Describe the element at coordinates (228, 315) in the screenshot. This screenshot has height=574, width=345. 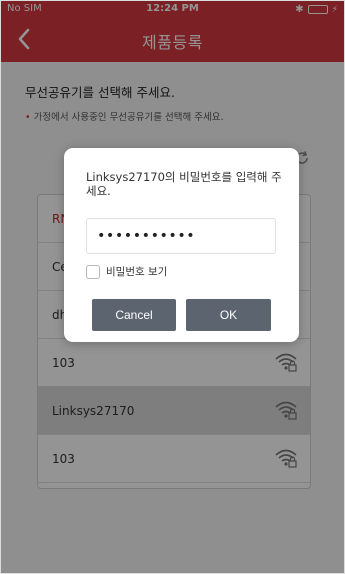
I see `ok-button: OK` at that location.